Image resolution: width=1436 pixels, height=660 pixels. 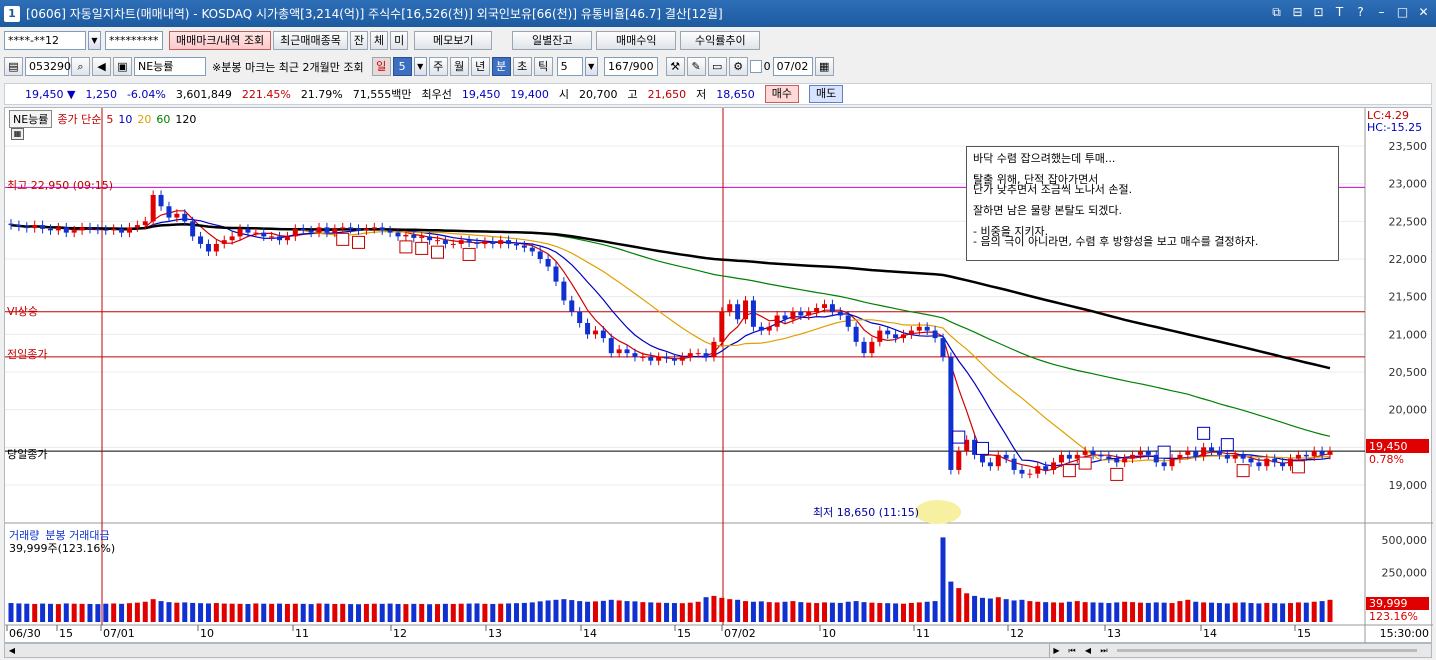 What do you see at coordinates (163, 119) in the screenshot?
I see `legend-ma-60: 60` at bounding box center [163, 119].